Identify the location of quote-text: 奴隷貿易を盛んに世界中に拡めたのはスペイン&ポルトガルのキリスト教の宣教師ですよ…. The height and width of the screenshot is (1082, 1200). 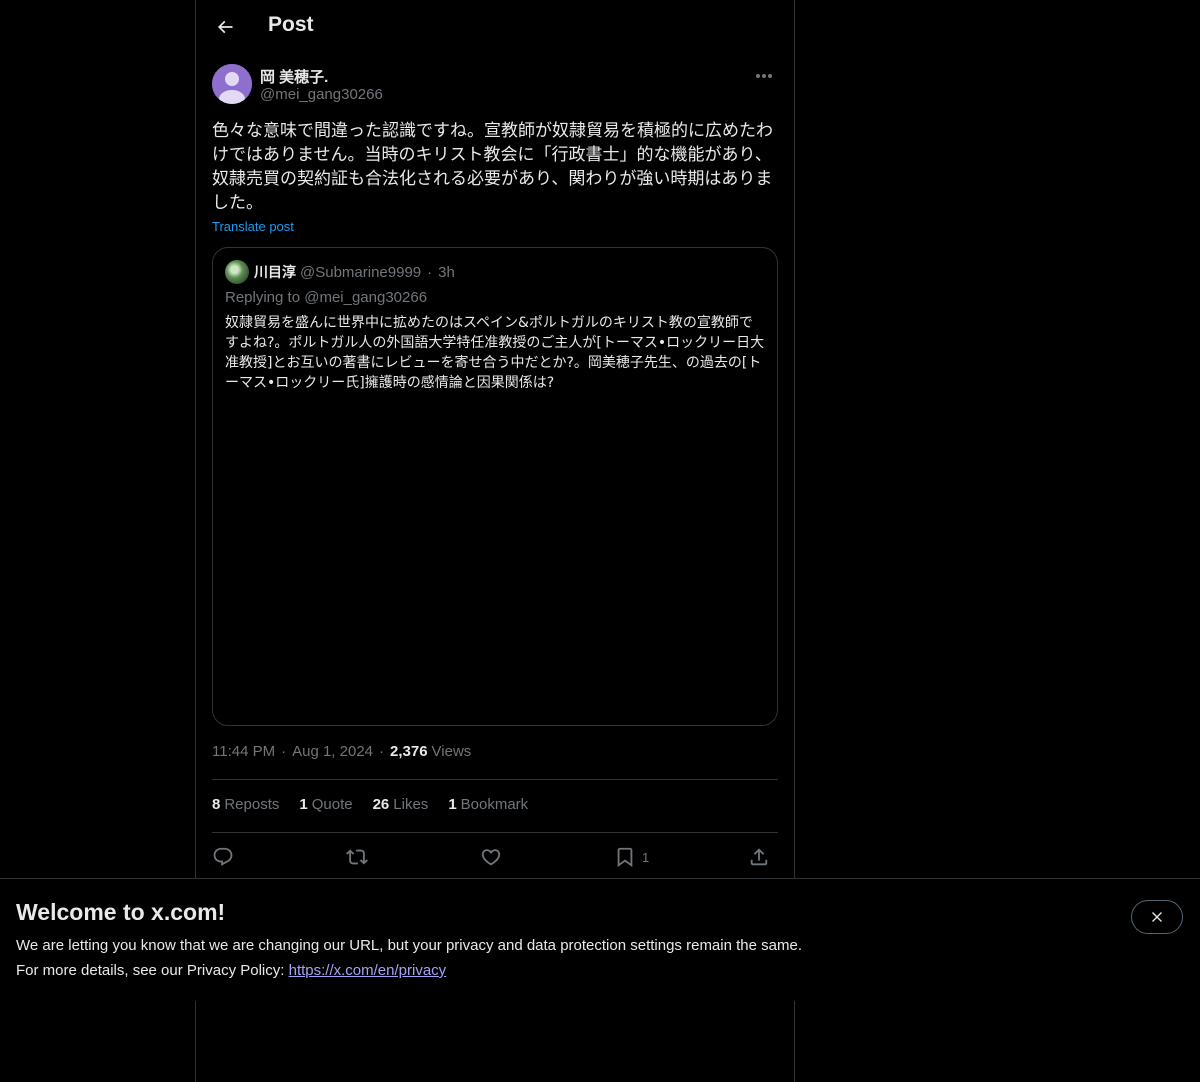
(495, 353).